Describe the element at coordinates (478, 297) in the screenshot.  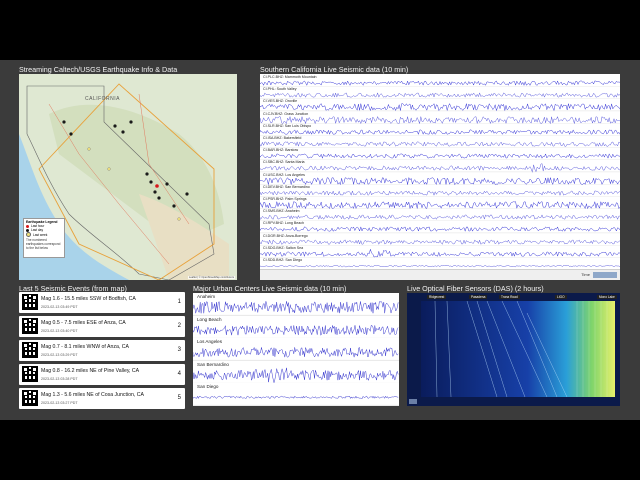
I see `das-segment-label: Pasadena` at that location.